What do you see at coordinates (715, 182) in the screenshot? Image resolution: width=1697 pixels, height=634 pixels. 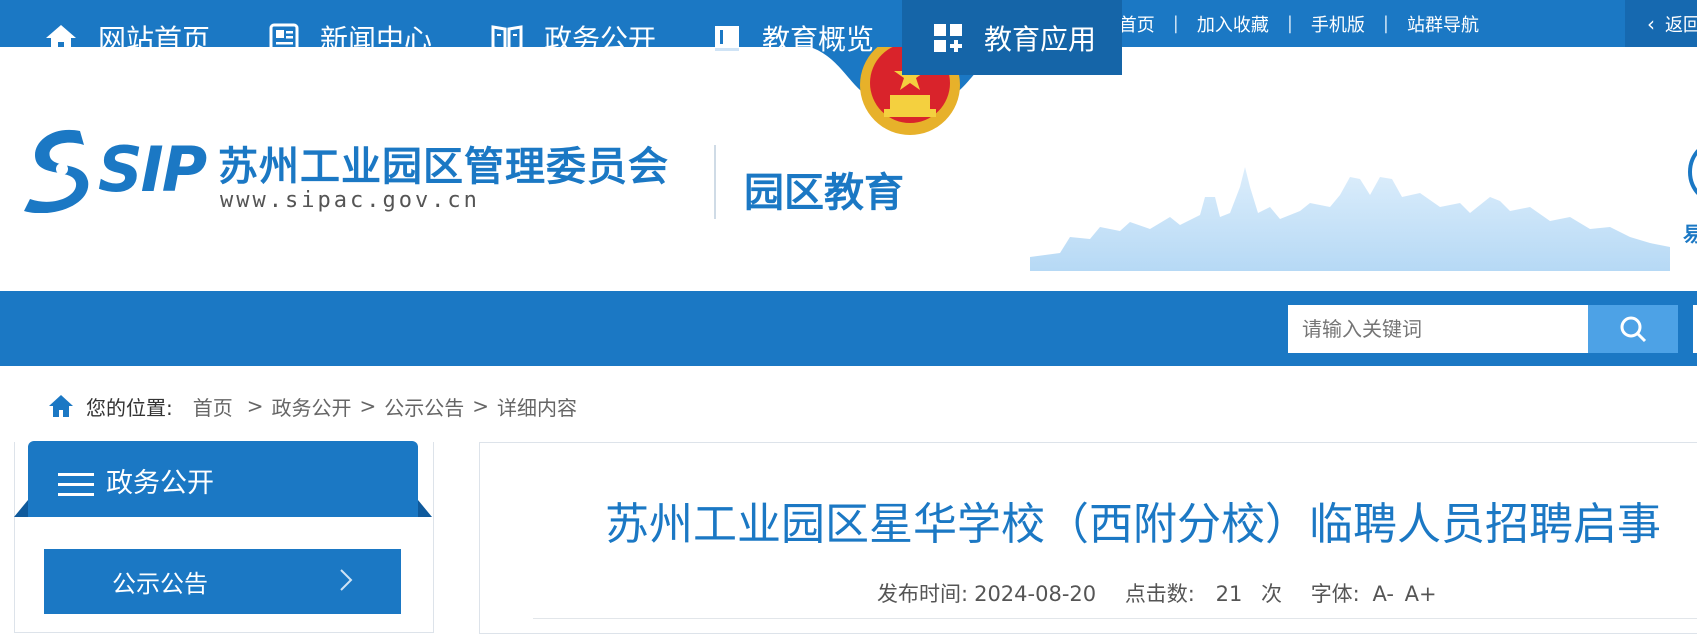 I see `logo-divider` at bounding box center [715, 182].